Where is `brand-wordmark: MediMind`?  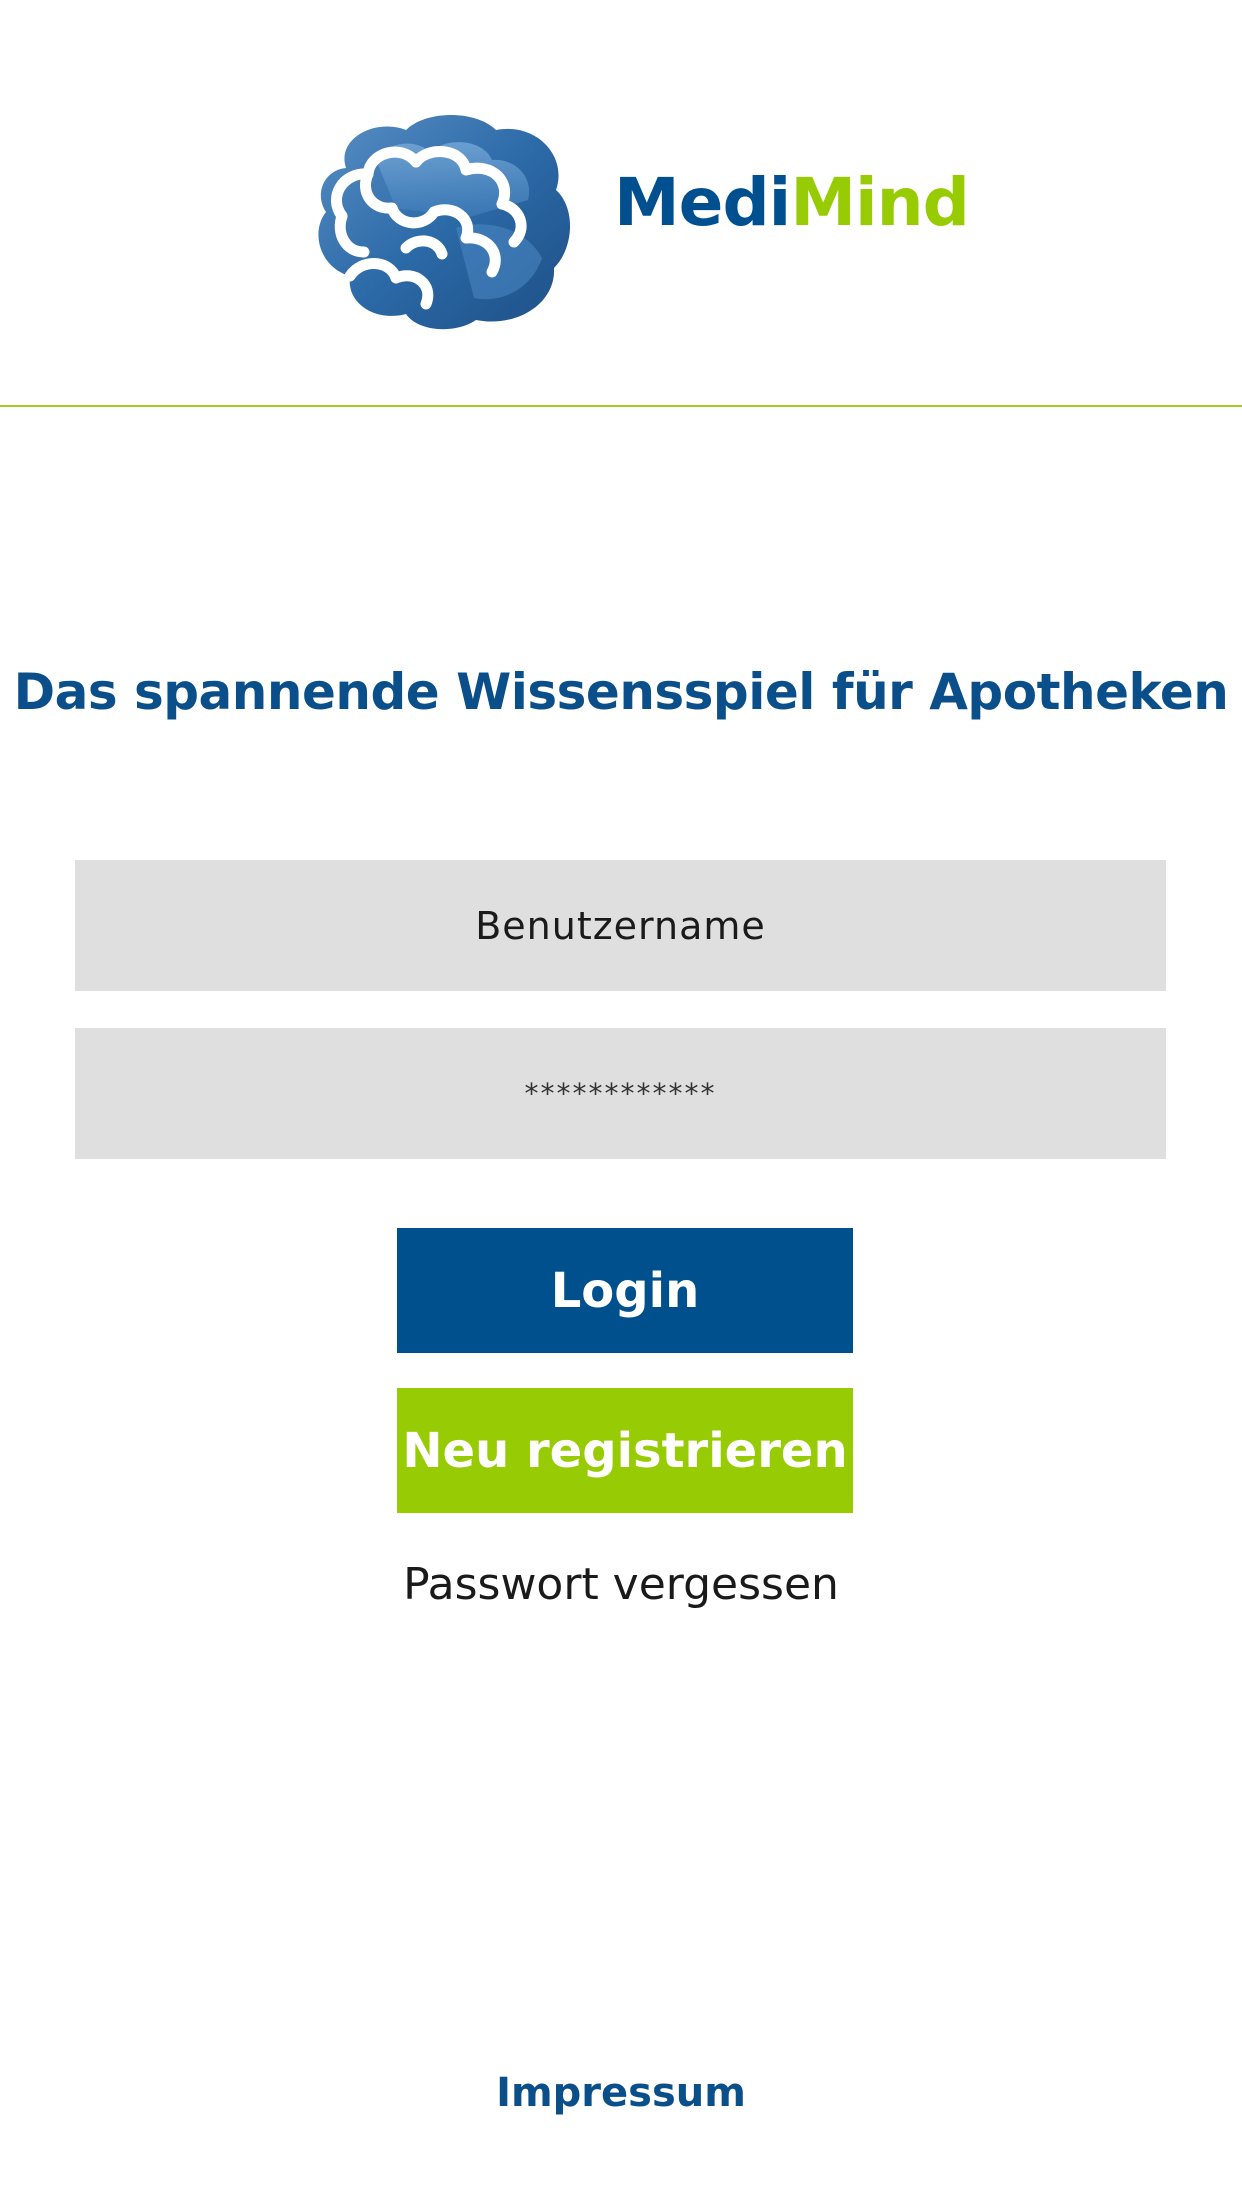 brand-wordmark: MediMind is located at coordinates (792, 203).